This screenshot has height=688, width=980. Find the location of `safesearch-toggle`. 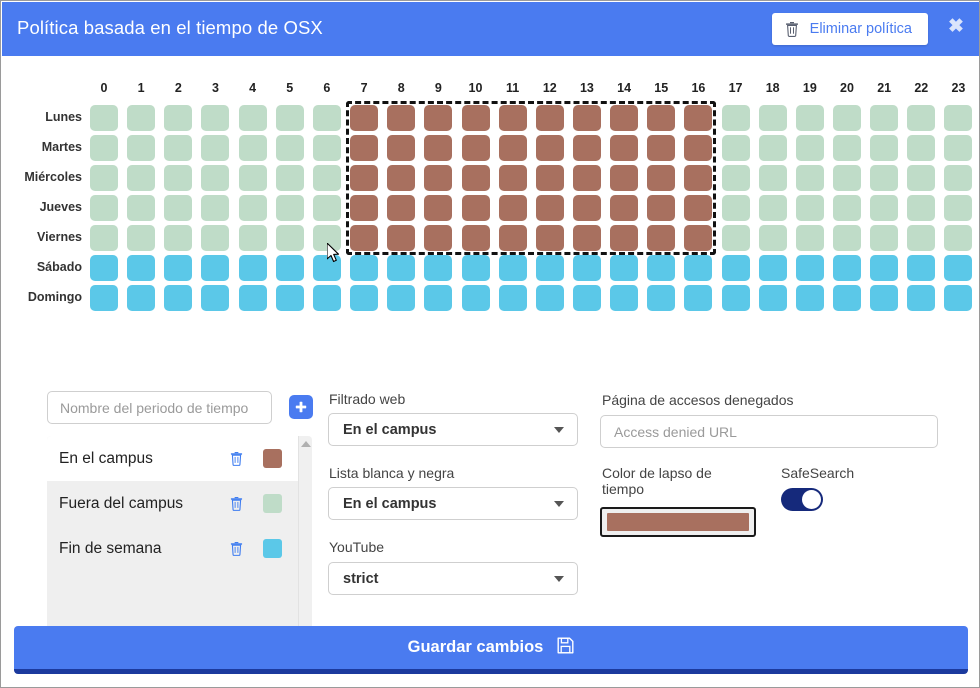

safesearch-toggle is located at coordinates (802, 499).